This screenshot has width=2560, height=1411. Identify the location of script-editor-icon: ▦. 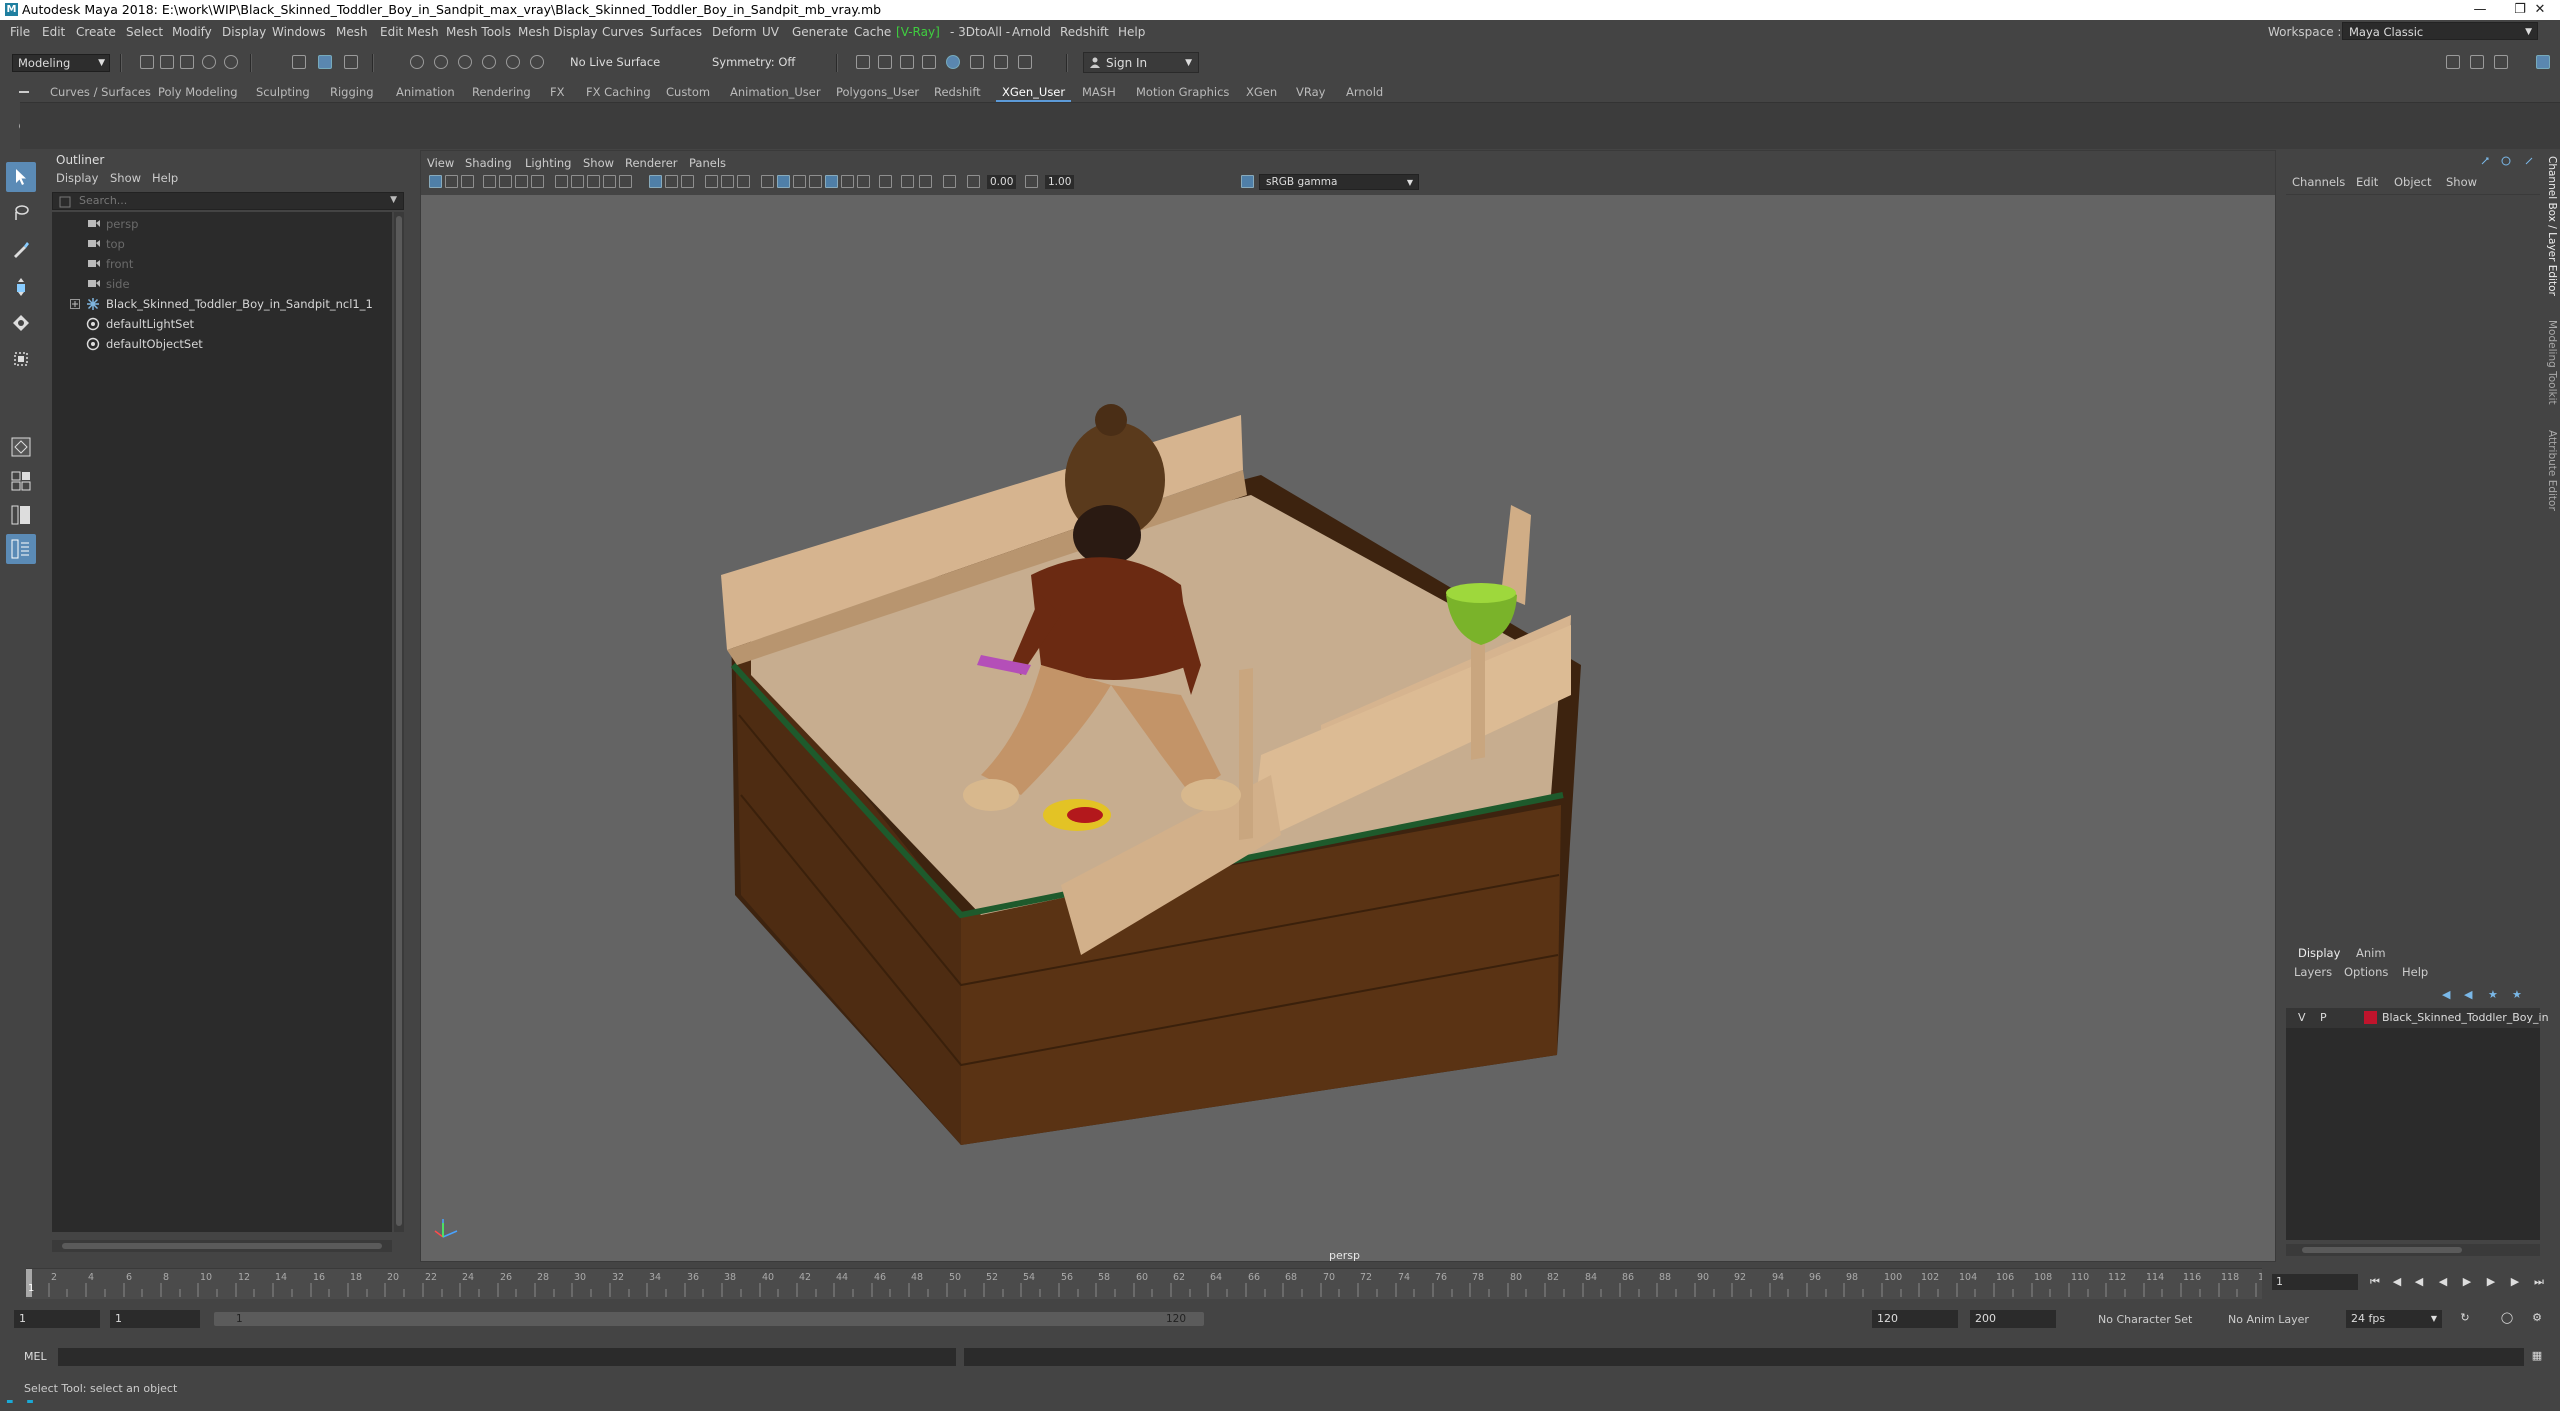
(2537, 1356).